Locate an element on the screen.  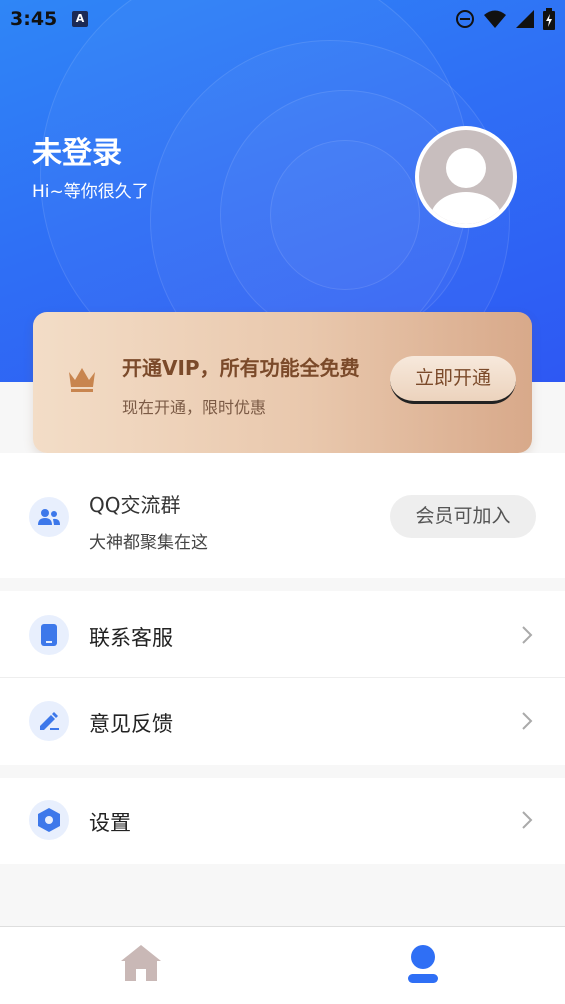
menu-item-settings: 设置 is located at coordinates (282, 821).